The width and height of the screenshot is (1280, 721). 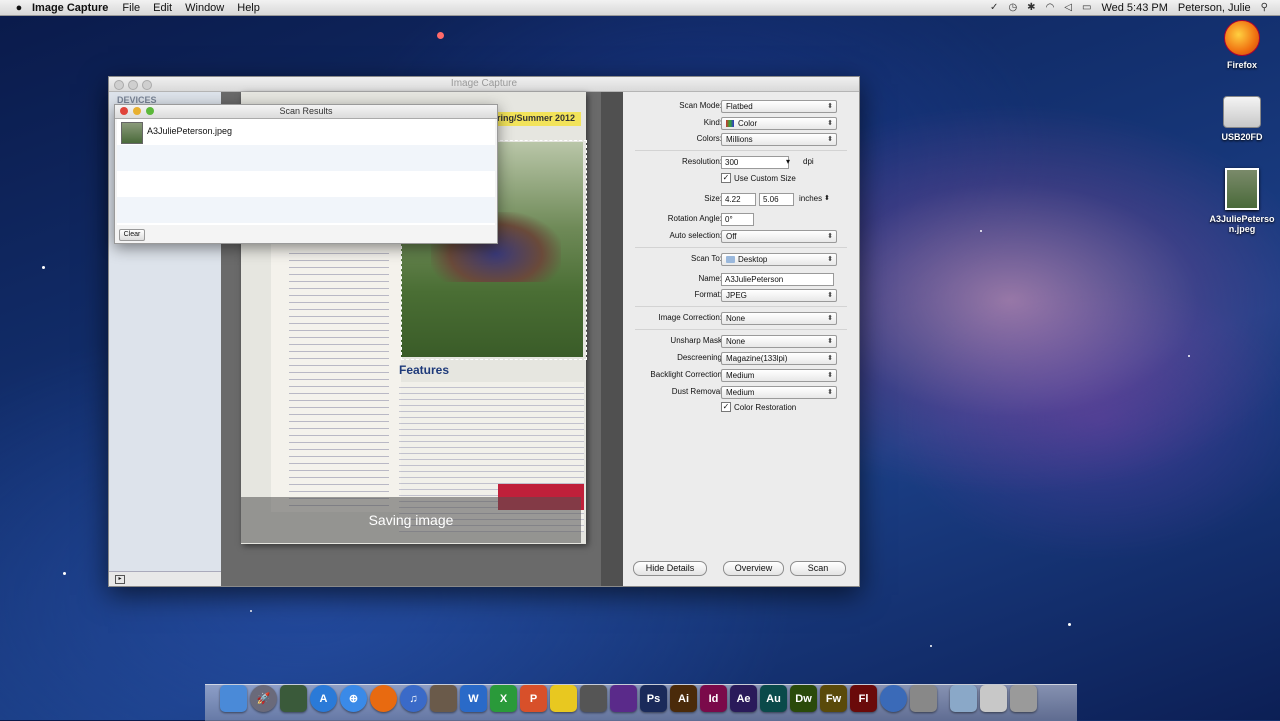 I want to click on share-icon: ▸, so click(x=120, y=579).